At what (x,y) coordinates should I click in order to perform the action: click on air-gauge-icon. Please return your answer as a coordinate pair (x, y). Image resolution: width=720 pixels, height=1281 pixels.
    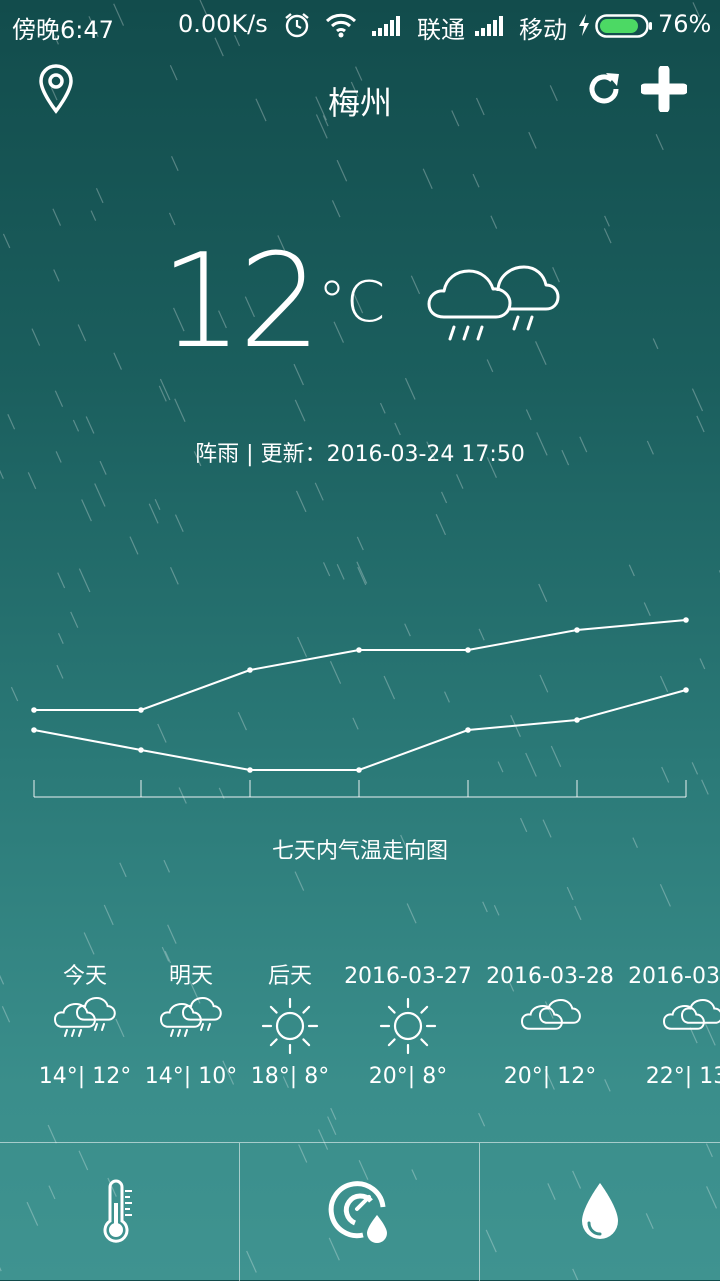
    Looking at the image, I should click on (357, 1212).